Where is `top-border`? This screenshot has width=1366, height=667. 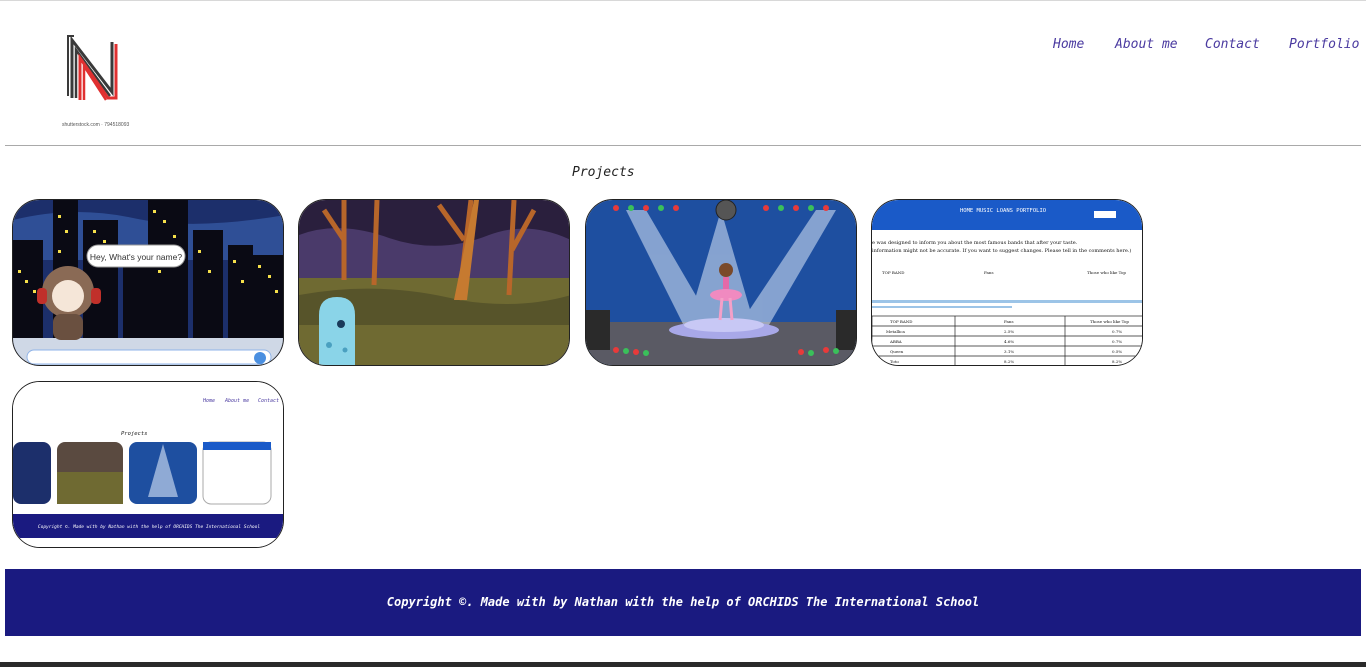 top-border is located at coordinates (683, 0).